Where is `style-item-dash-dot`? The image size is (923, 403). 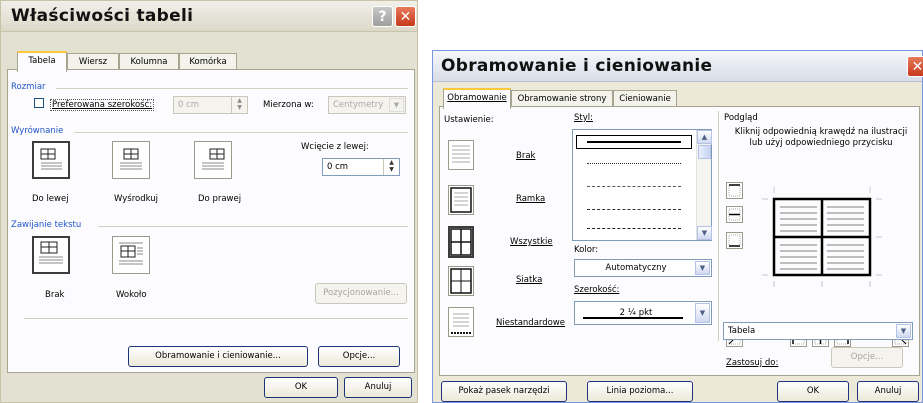 style-item-dash-dot is located at coordinates (634, 228).